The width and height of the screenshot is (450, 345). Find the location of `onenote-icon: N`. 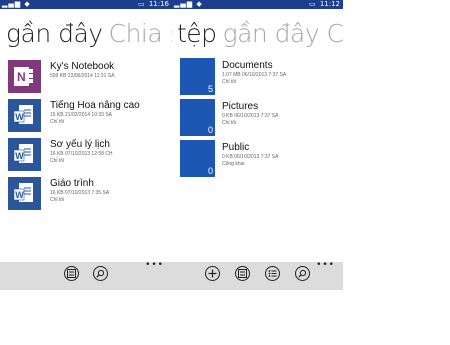

onenote-icon: N is located at coordinates (24, 76).